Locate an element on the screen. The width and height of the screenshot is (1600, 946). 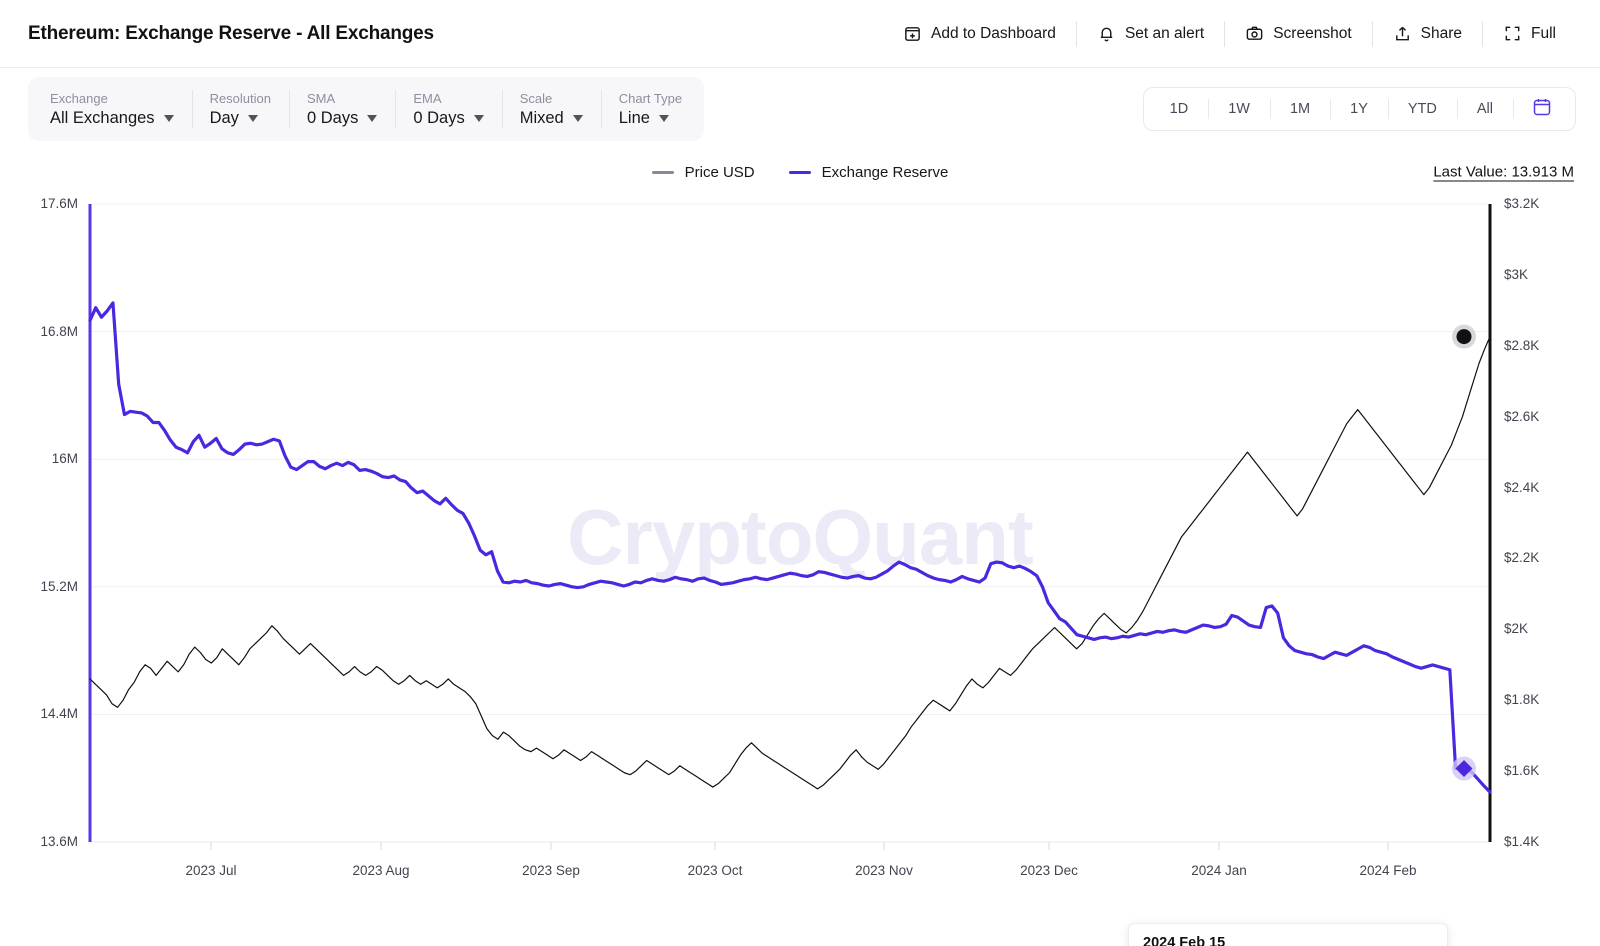
range-1d: 1D is located at coordinates (1179, 109).